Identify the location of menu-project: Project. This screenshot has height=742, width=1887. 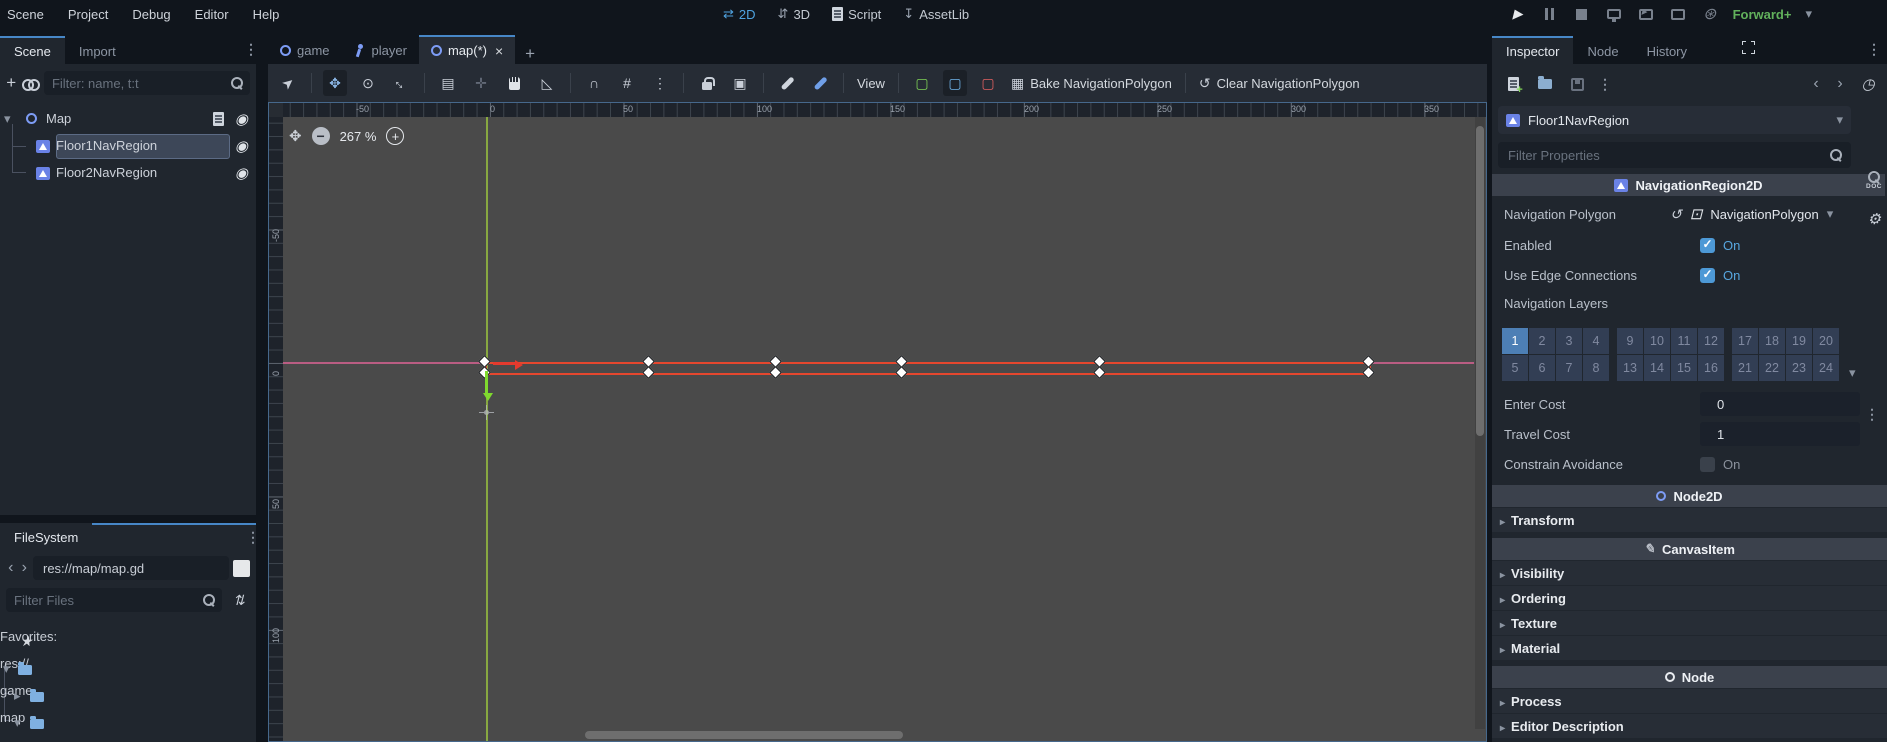
(88, 14).